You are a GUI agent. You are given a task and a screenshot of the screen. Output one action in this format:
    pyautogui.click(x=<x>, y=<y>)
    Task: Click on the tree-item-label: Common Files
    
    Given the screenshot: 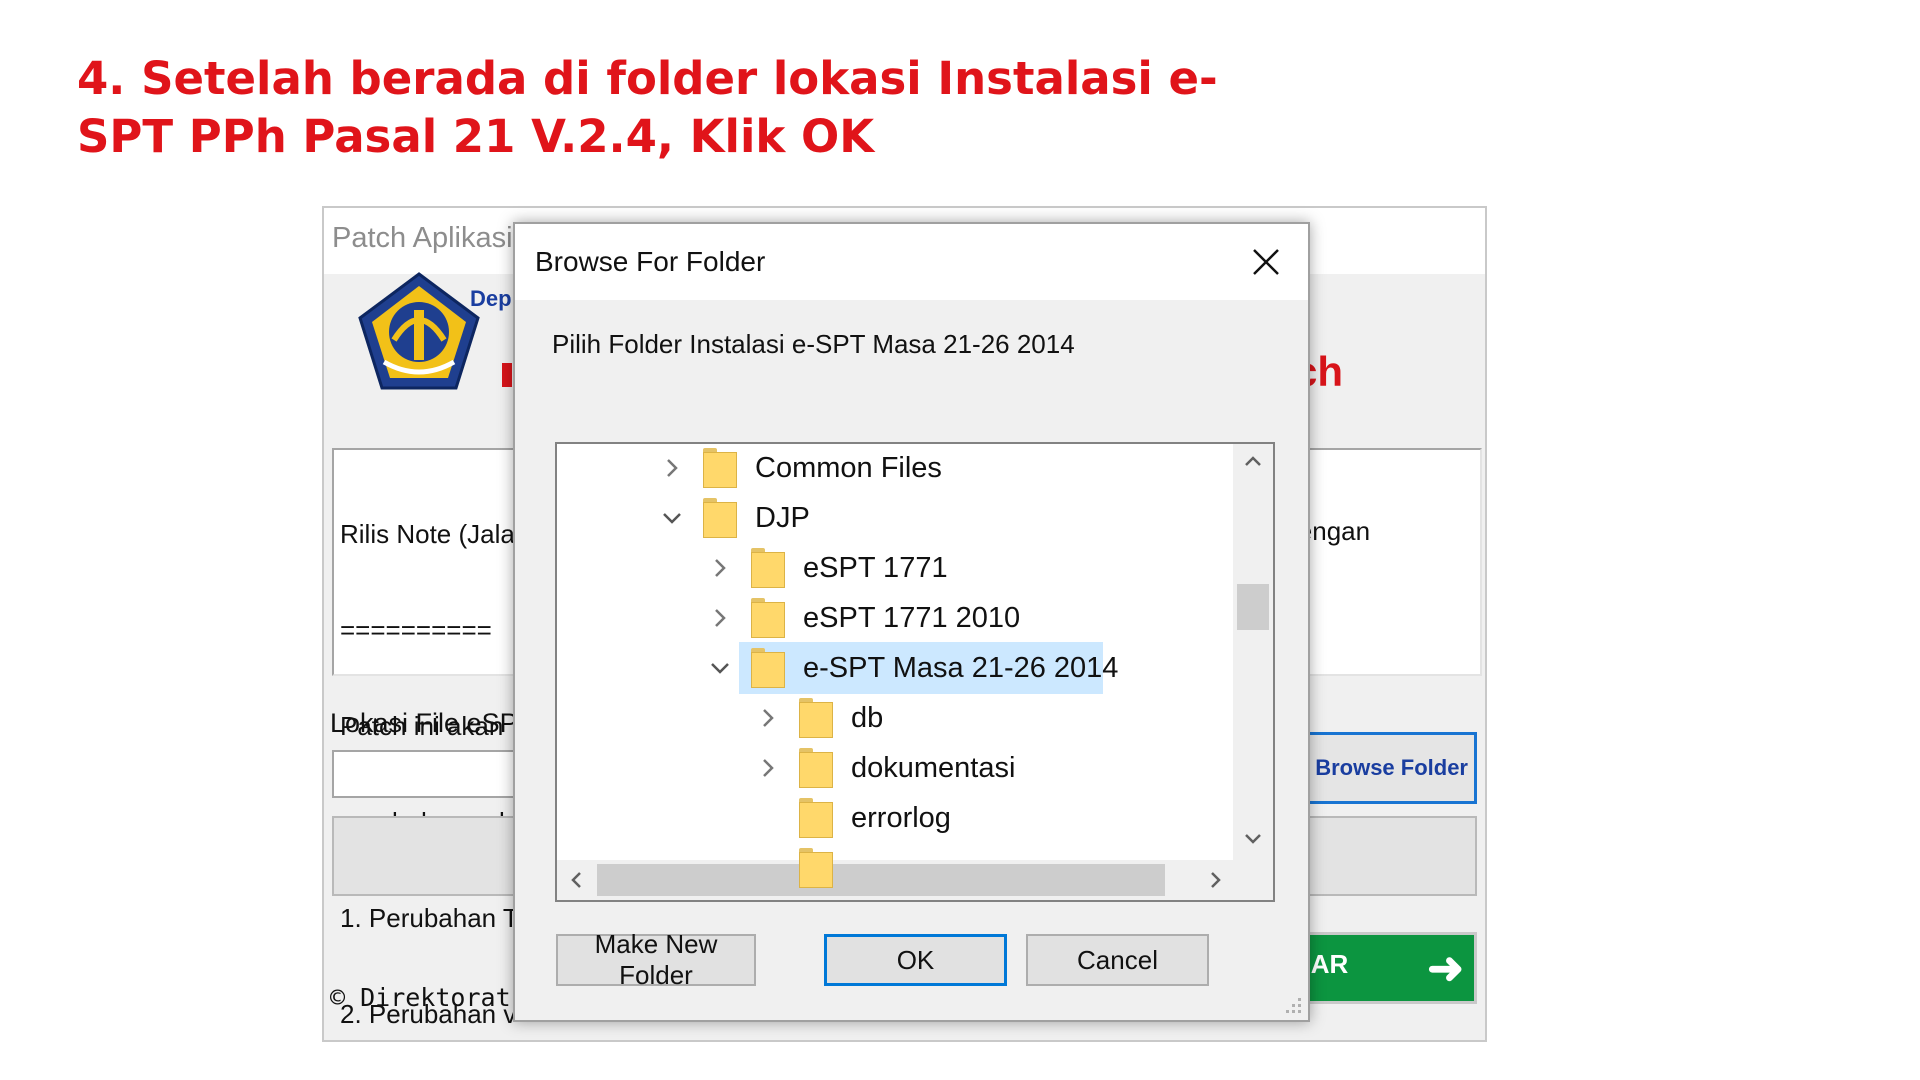 What is the action you would take?
    pyautogui.click(x=848, y=467)
    